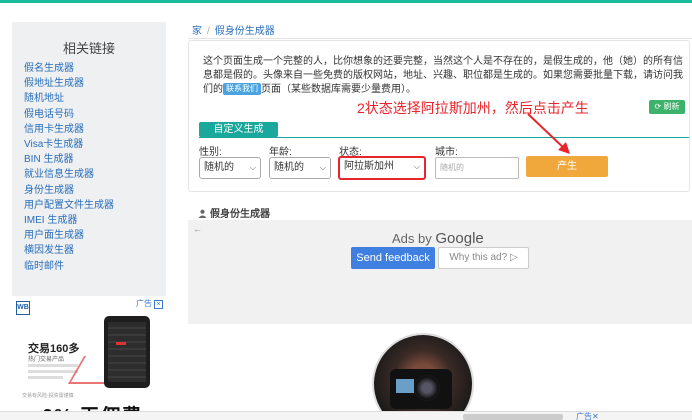  I want to click on sidebar-link: Visa卡生成器, so click(95, 144).